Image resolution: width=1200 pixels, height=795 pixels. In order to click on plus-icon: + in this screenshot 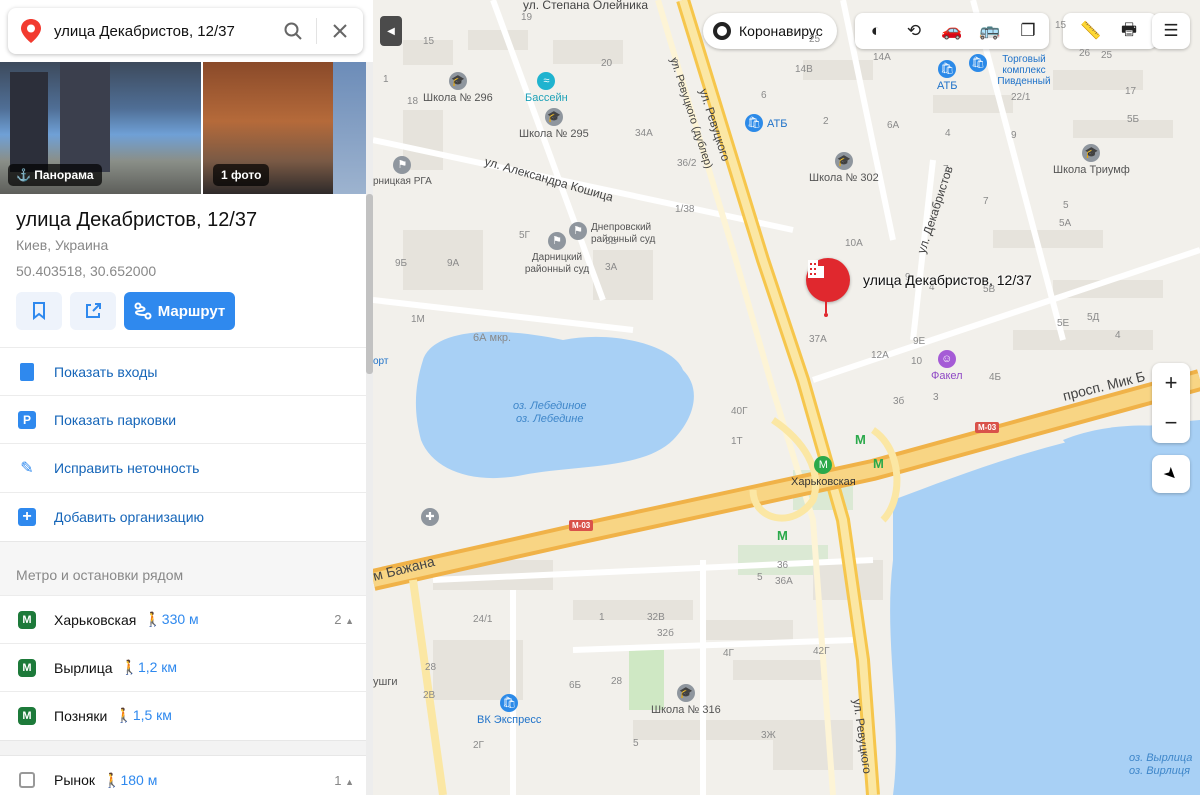, I will do `click(27, 516)`.